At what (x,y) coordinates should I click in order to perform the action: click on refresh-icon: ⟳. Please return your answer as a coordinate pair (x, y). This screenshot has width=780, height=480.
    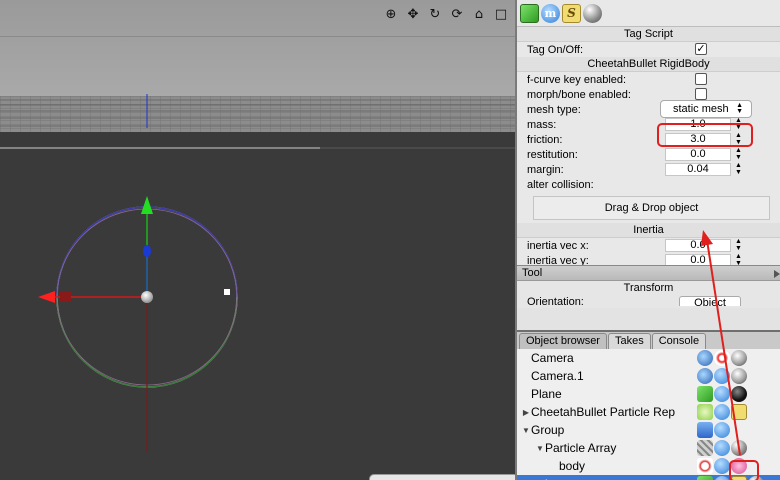
    Looking at the image, I should click on (457, 14).